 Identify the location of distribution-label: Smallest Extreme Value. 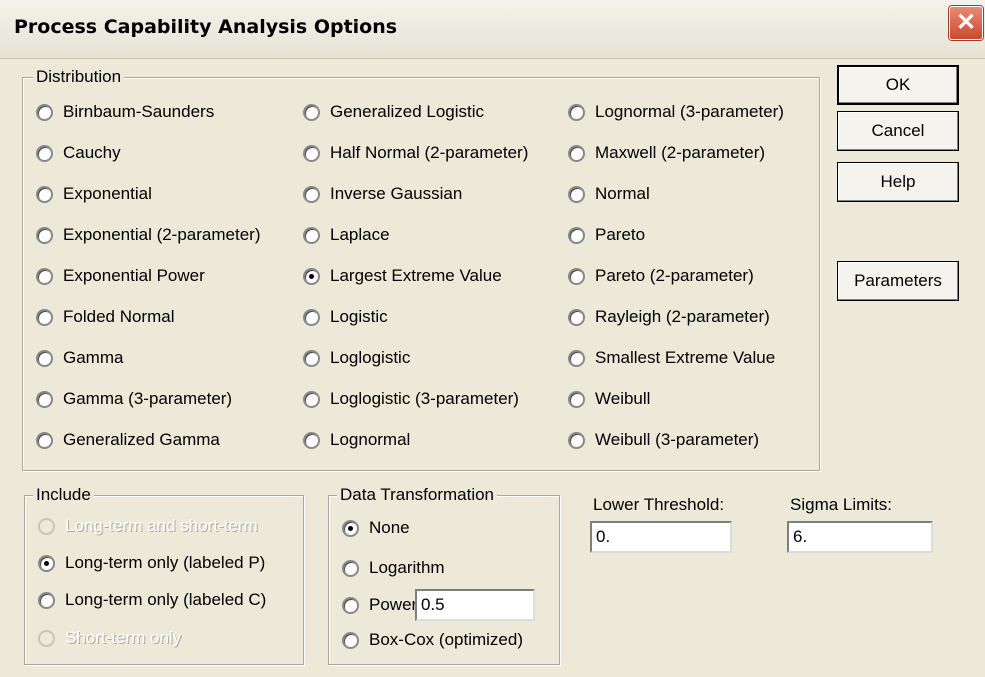
(685, 357).